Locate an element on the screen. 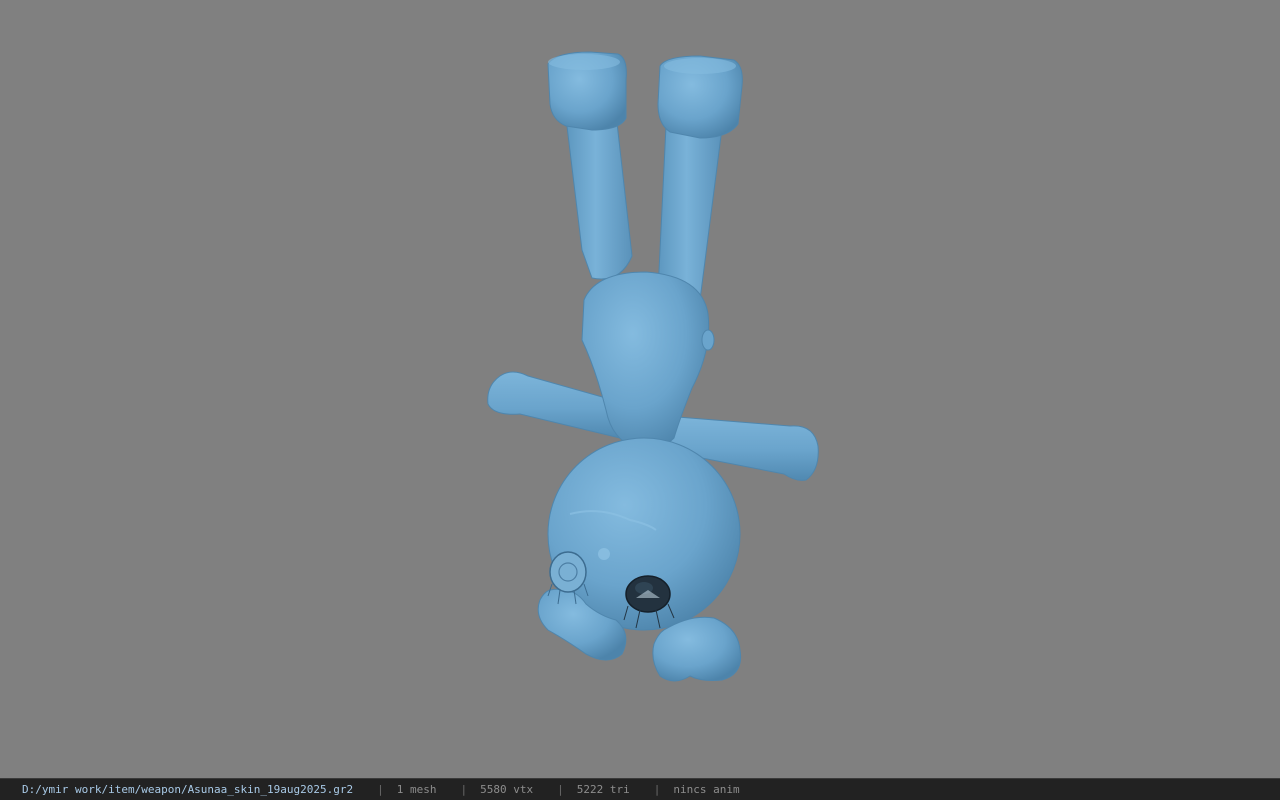  right-leg is located at coordinates (700, 178).